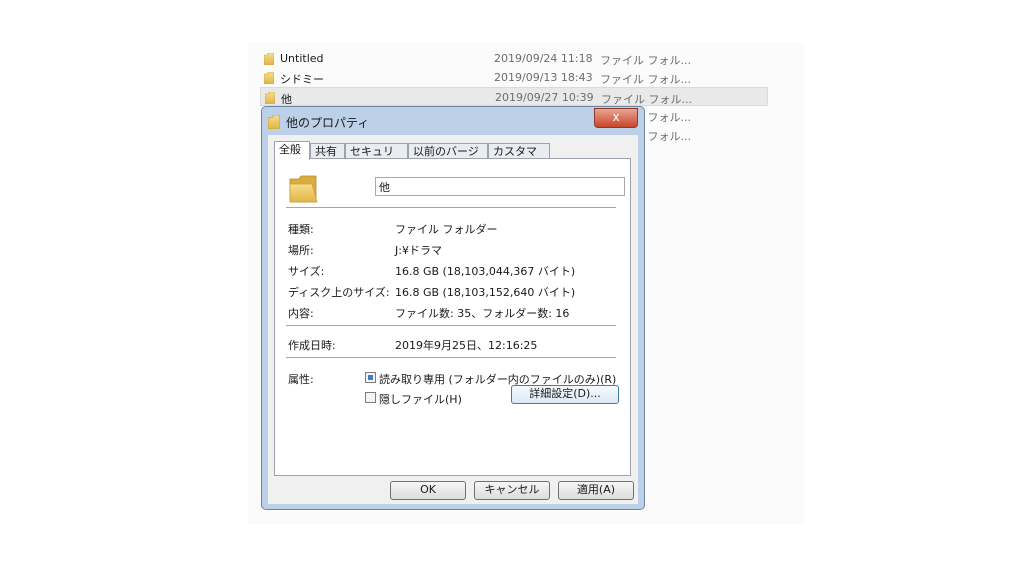 Image resolution: width=1024 pixels, height=576 pixels. I want to click on readonly-checkbox, so click(370, 377).